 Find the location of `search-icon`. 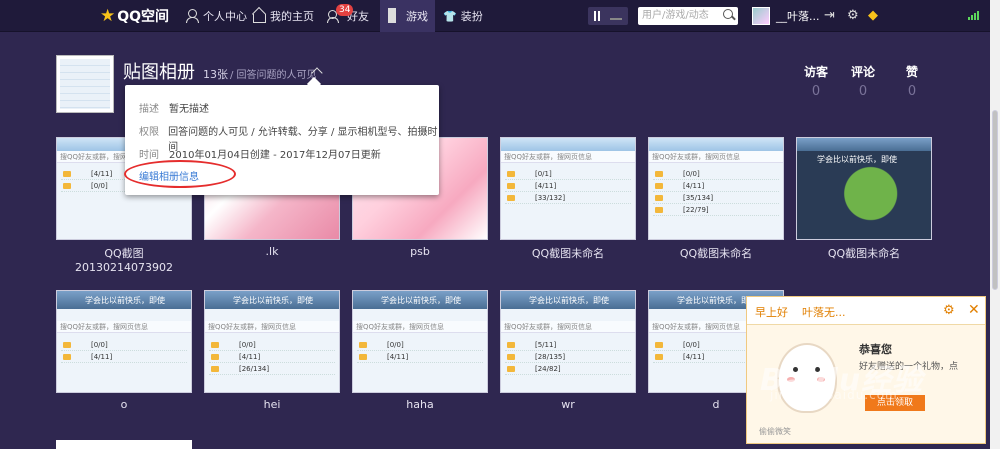

search-icon is located at coordinates (729, 15).